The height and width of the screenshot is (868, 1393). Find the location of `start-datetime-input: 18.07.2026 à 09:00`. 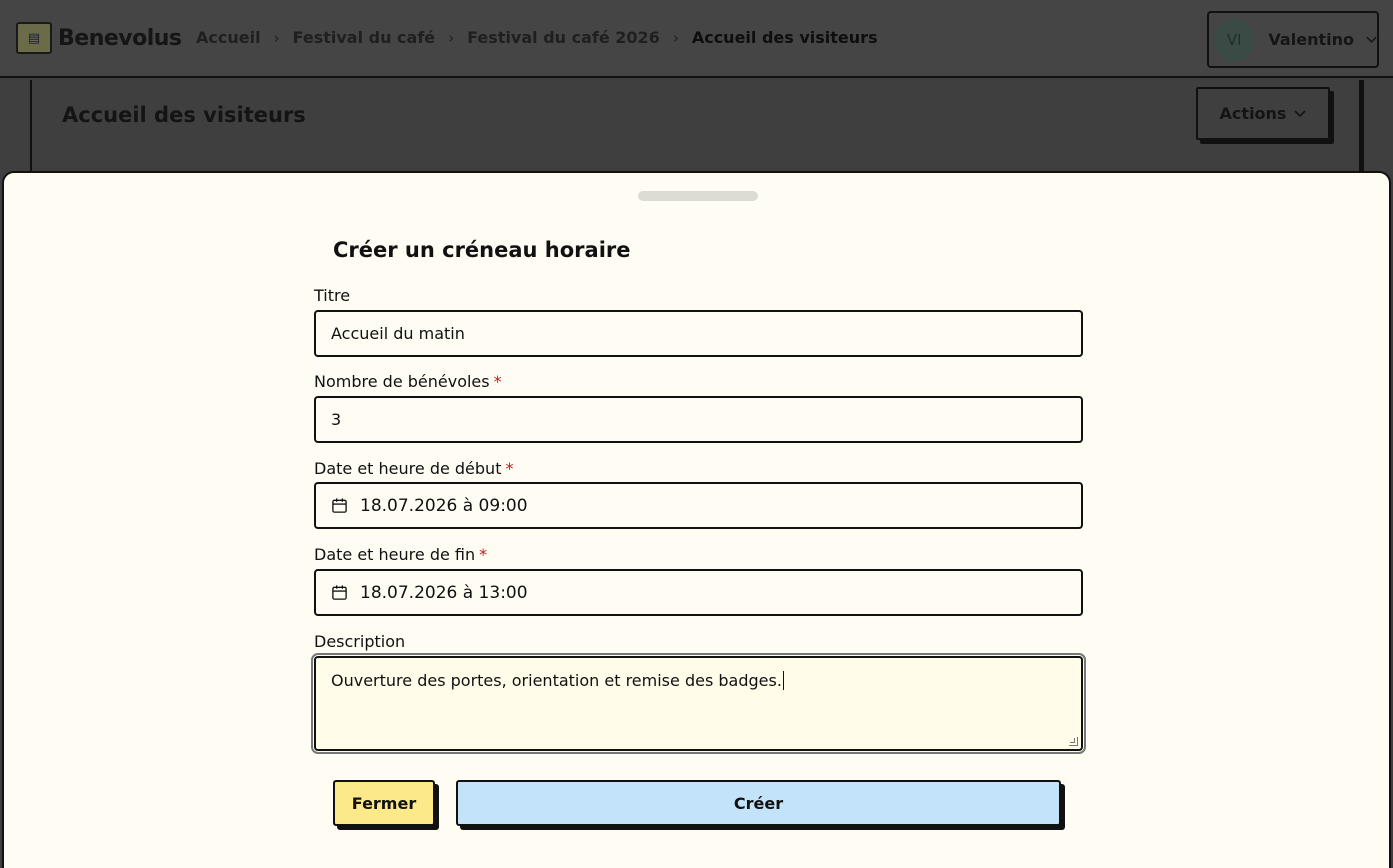

start-datetime-input: 18.07.2026 à 09:00 is located at coordinates (698, 505).